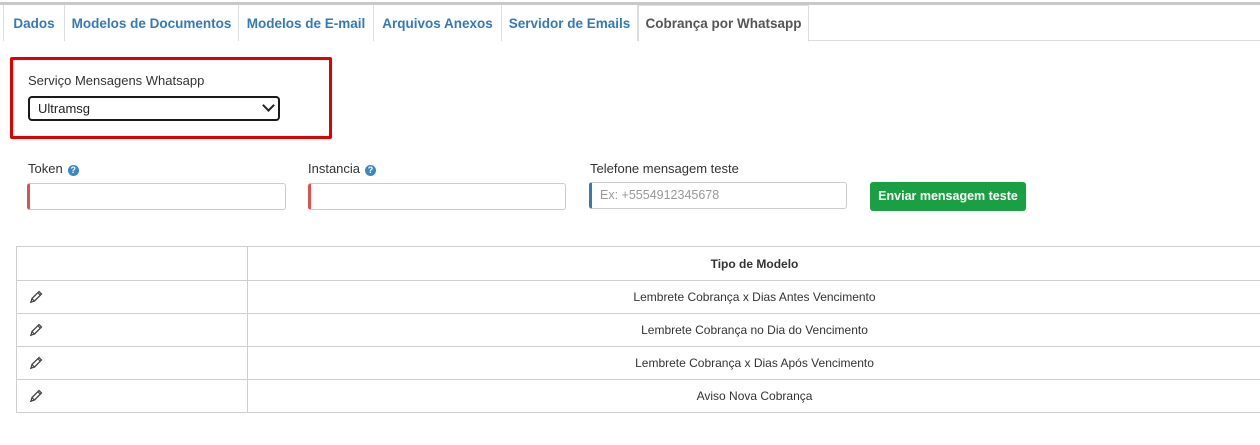  I want to click on tab-cobranca-whatsapp: Cobrança por Whatsapp, so click(723, 23).